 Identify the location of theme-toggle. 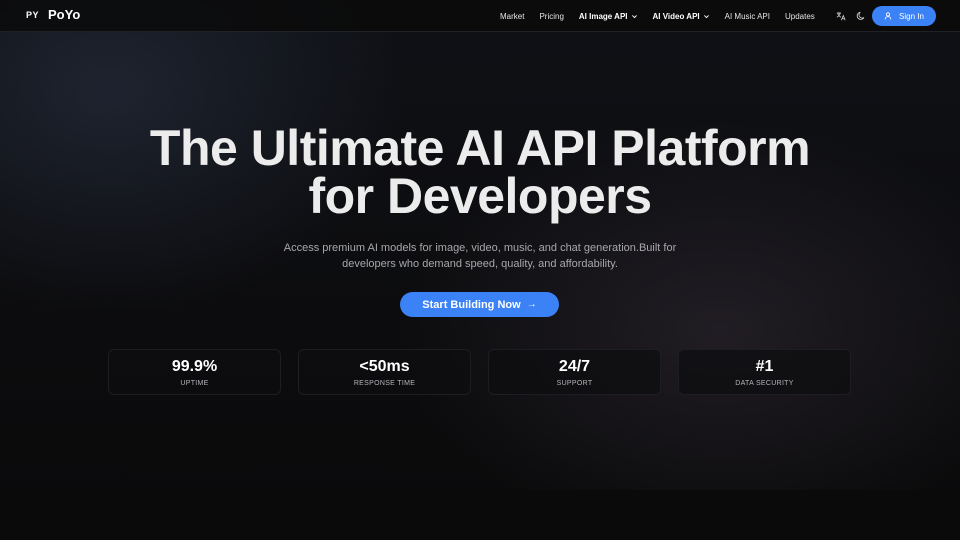
(861, 16).